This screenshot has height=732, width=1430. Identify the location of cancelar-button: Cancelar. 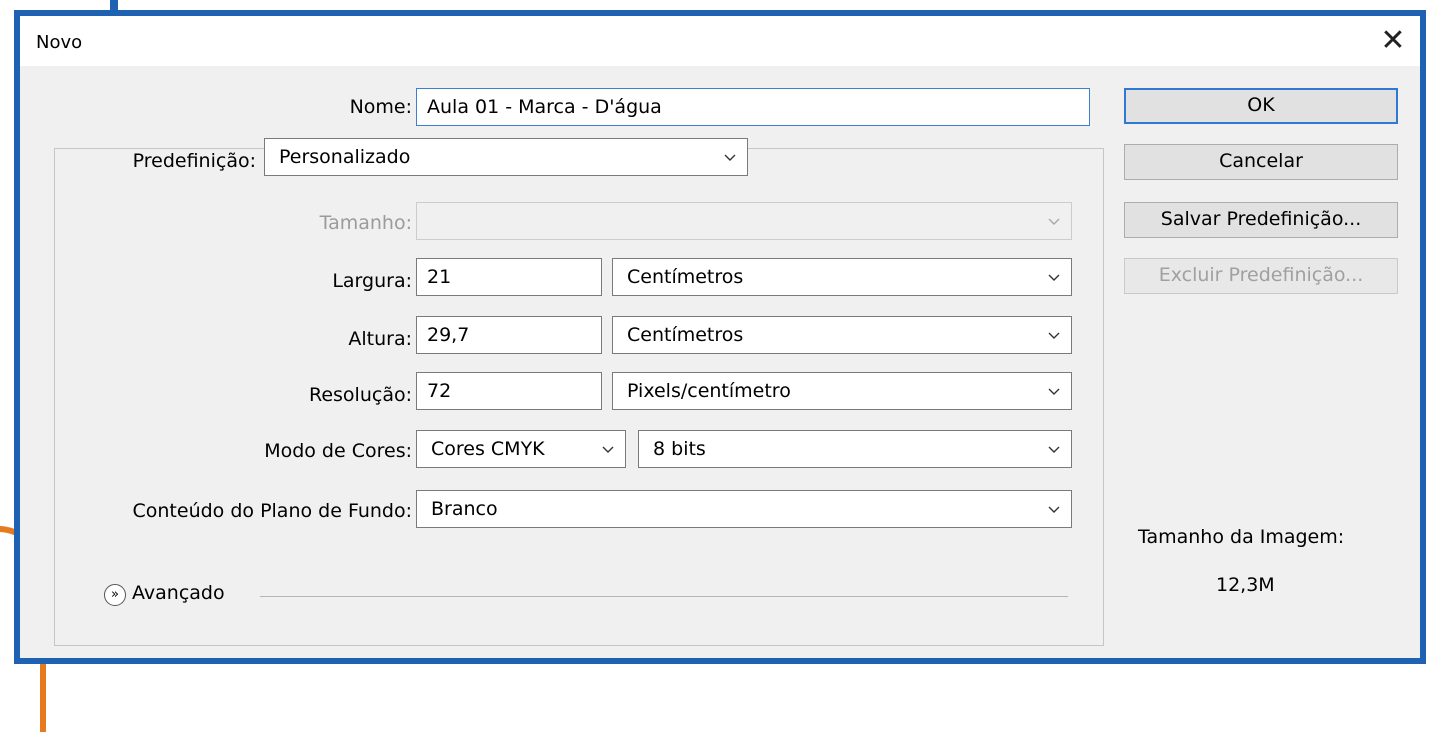
(1261, 162).